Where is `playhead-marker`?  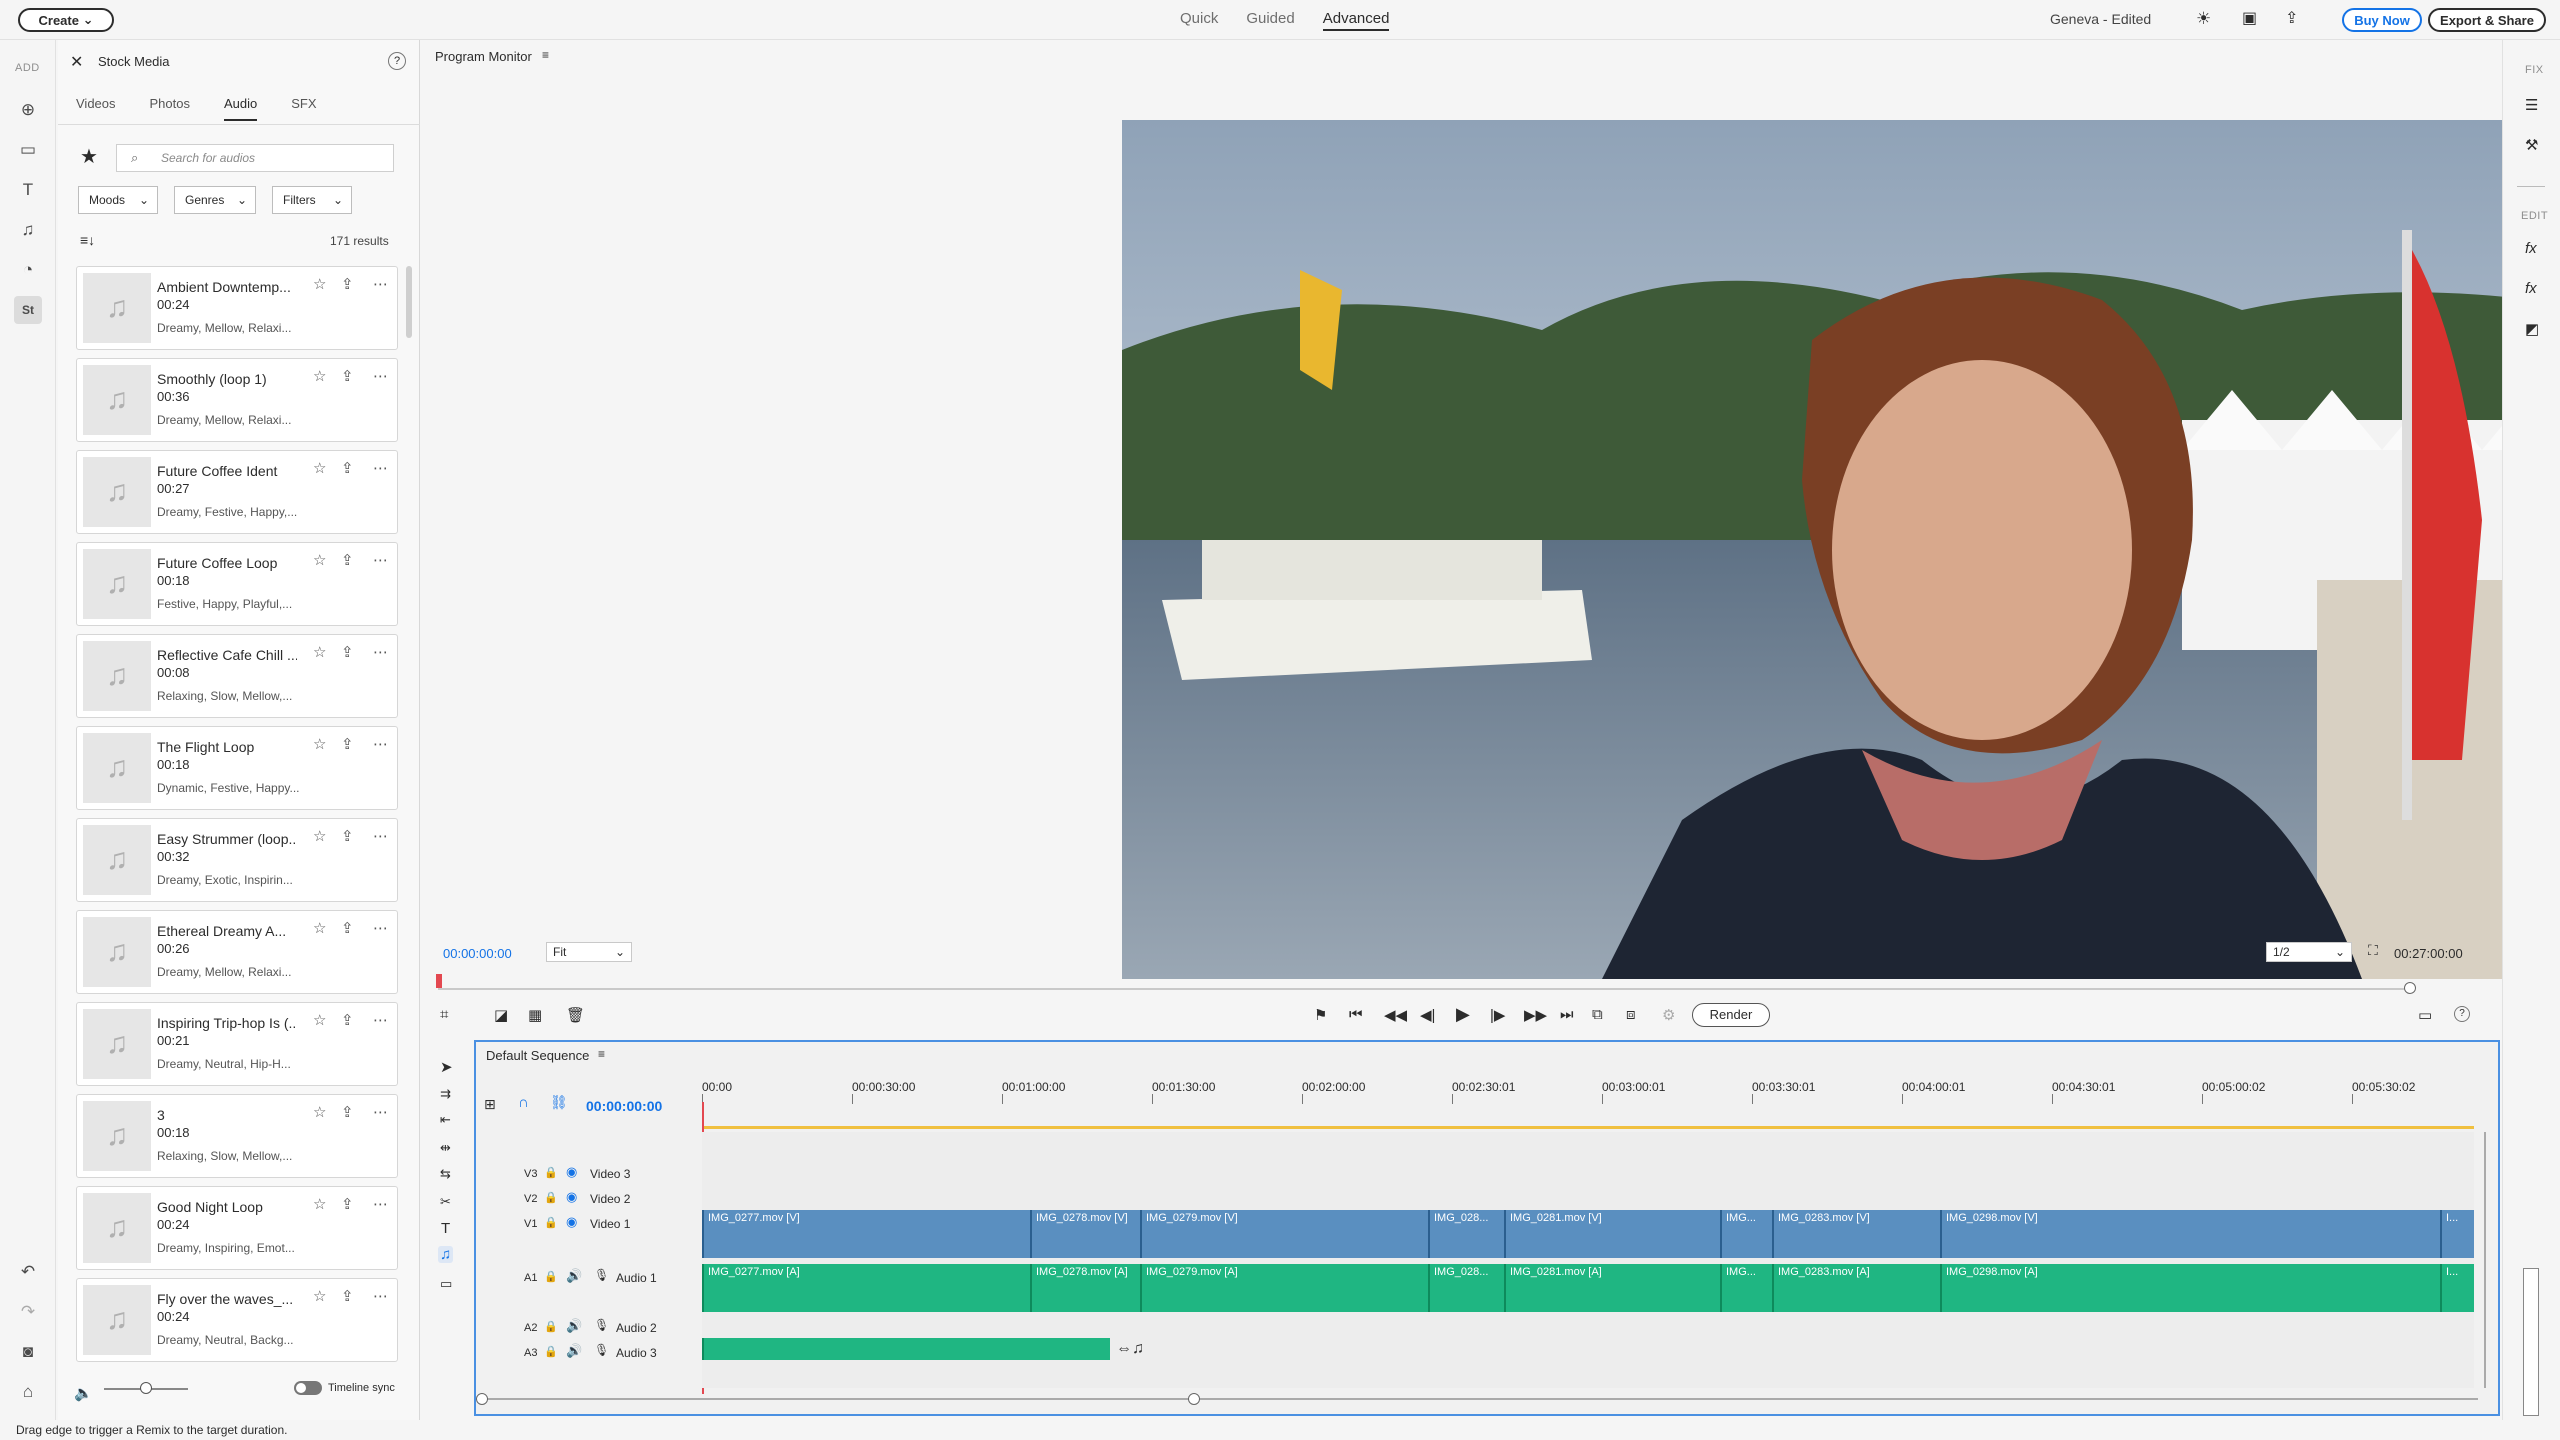 playhead-marker is located at coordinates (439, 981).